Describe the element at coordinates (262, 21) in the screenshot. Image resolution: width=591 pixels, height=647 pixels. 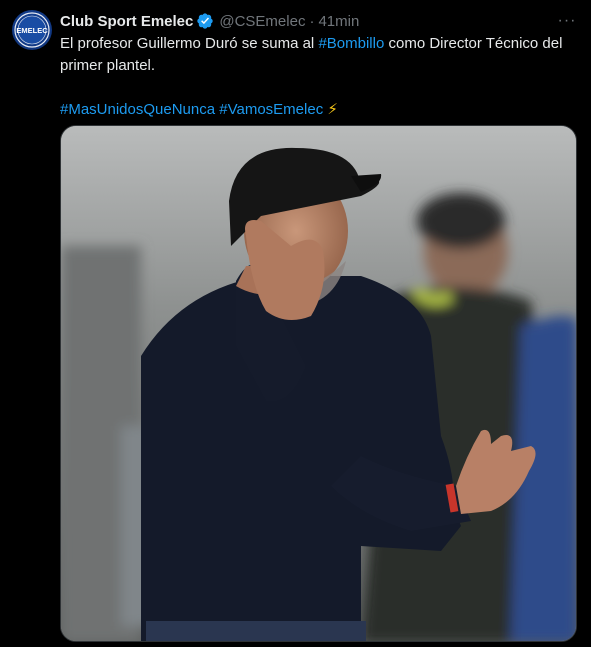
I see `author-handle: @CSEmelec` at that location.